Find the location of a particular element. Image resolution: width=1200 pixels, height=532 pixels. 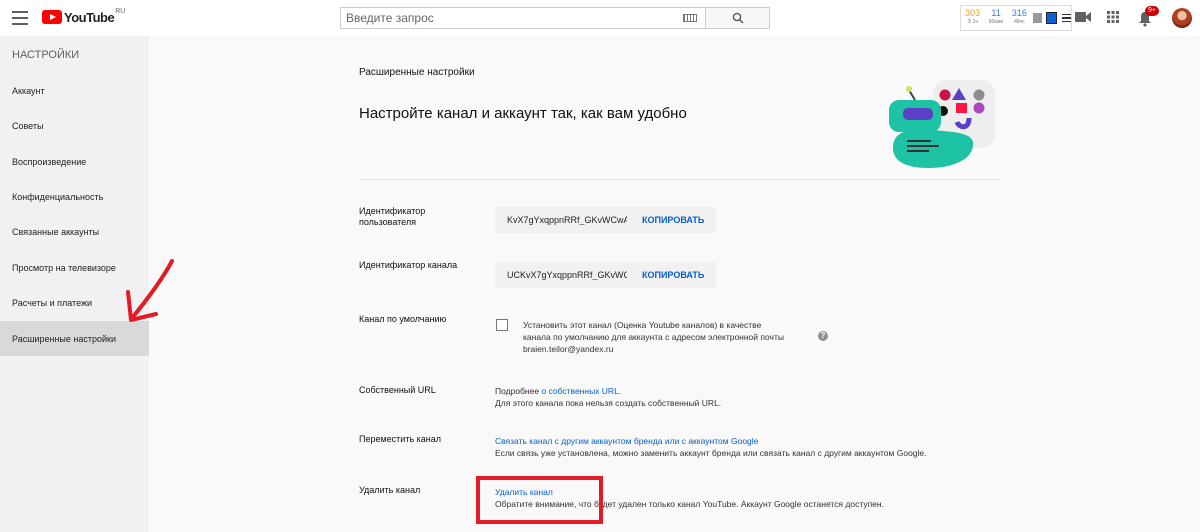

extension-stat: 316 48чс is located at coordinates (1019, 18).